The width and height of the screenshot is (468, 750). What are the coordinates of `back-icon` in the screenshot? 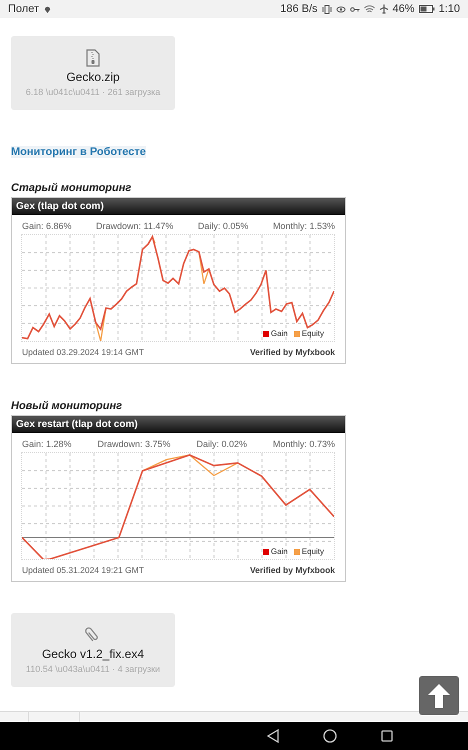 It's located at (273, 736).